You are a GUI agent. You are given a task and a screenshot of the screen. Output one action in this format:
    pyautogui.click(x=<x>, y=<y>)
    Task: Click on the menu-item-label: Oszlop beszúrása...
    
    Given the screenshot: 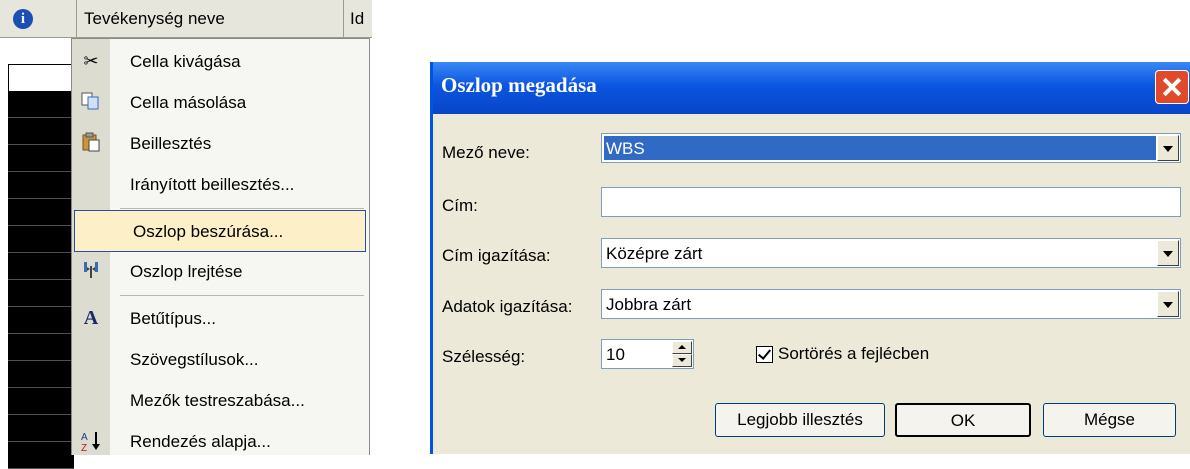 What is the action you would take?
    pyautogui.click(x=208, y=231)
    